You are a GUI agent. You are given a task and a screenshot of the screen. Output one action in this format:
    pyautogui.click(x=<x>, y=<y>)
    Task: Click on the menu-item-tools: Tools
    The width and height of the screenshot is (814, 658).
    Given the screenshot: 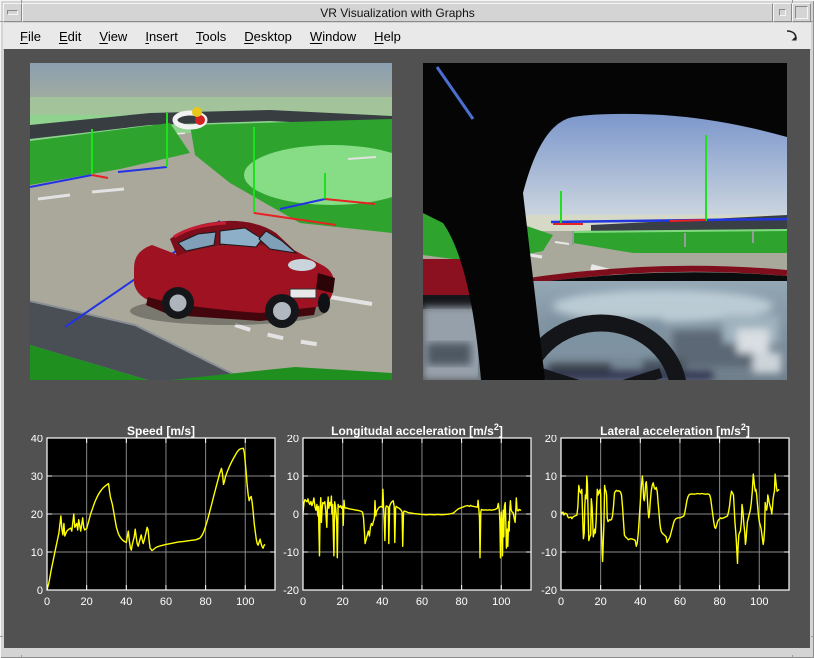 What is the action you would take?
    pyautogui.click(x=211, y=36)
    